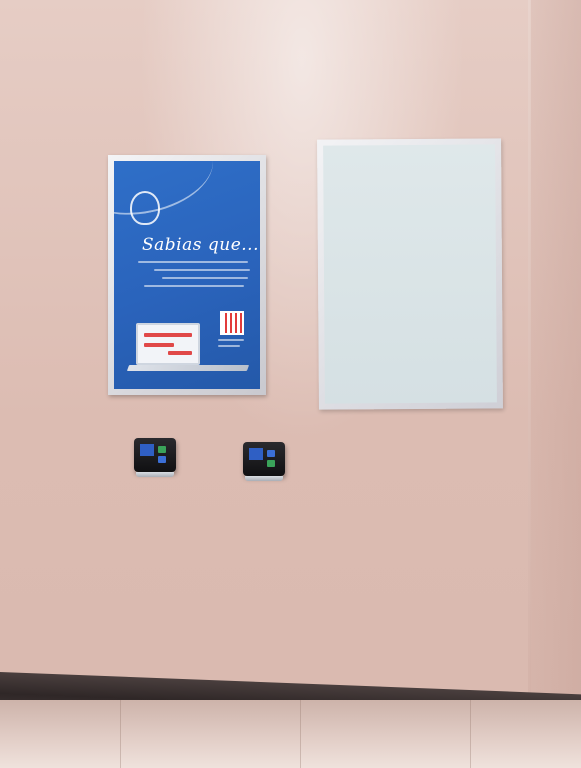 The width and height of the screenshot is (581, 768). I want to click on empty-frame, so click(410, 274).